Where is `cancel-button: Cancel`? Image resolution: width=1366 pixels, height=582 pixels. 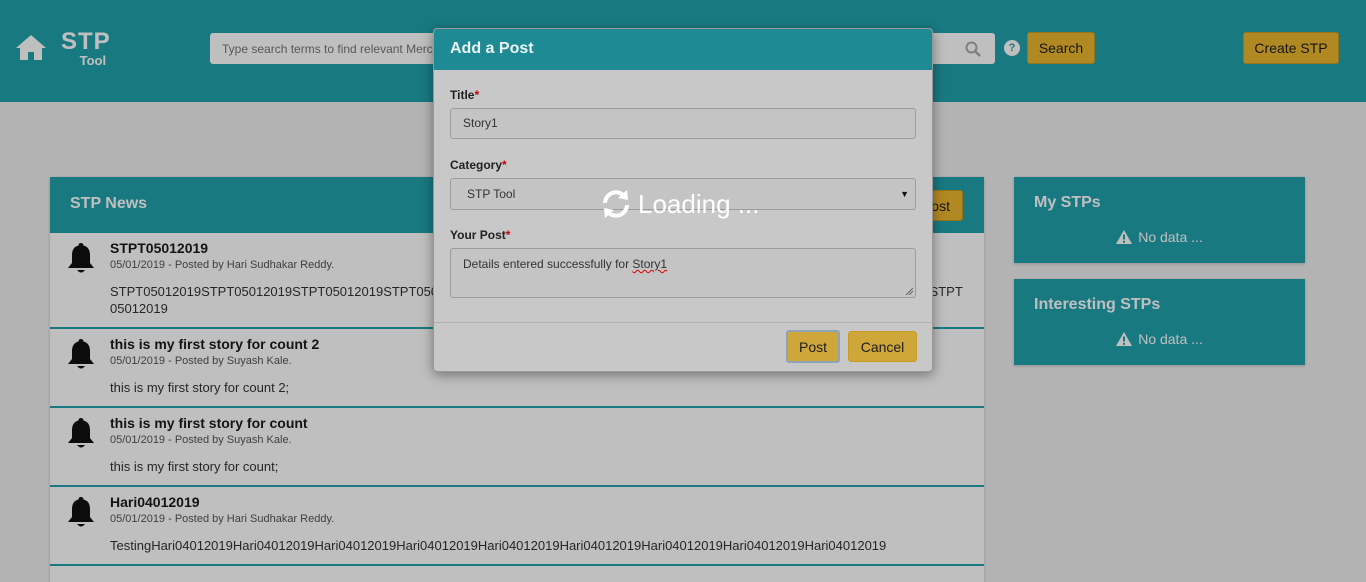
cancel-button: Cancel is located at coordinates (882, 346).